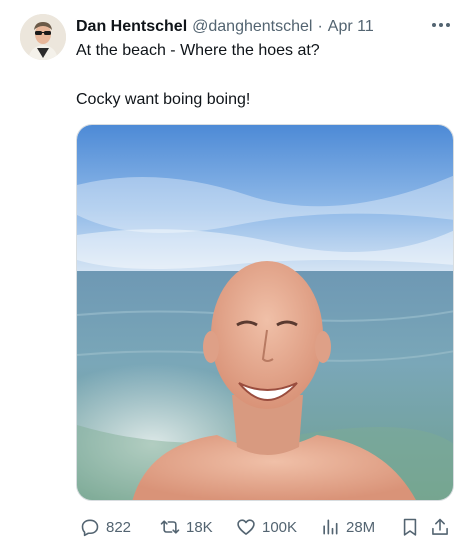  What do you see at coordinates (199, 527) in the screenshot?
I see `repost-count: 18K` at bounding box center [199, 527].